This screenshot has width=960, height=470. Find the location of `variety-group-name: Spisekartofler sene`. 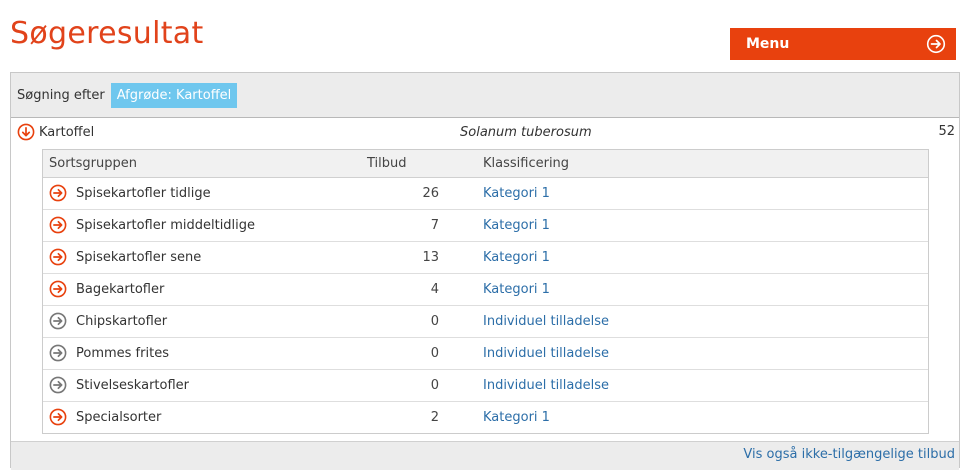

variety-group-name: Spisekartofler sene is located at coordinates (138, 257).